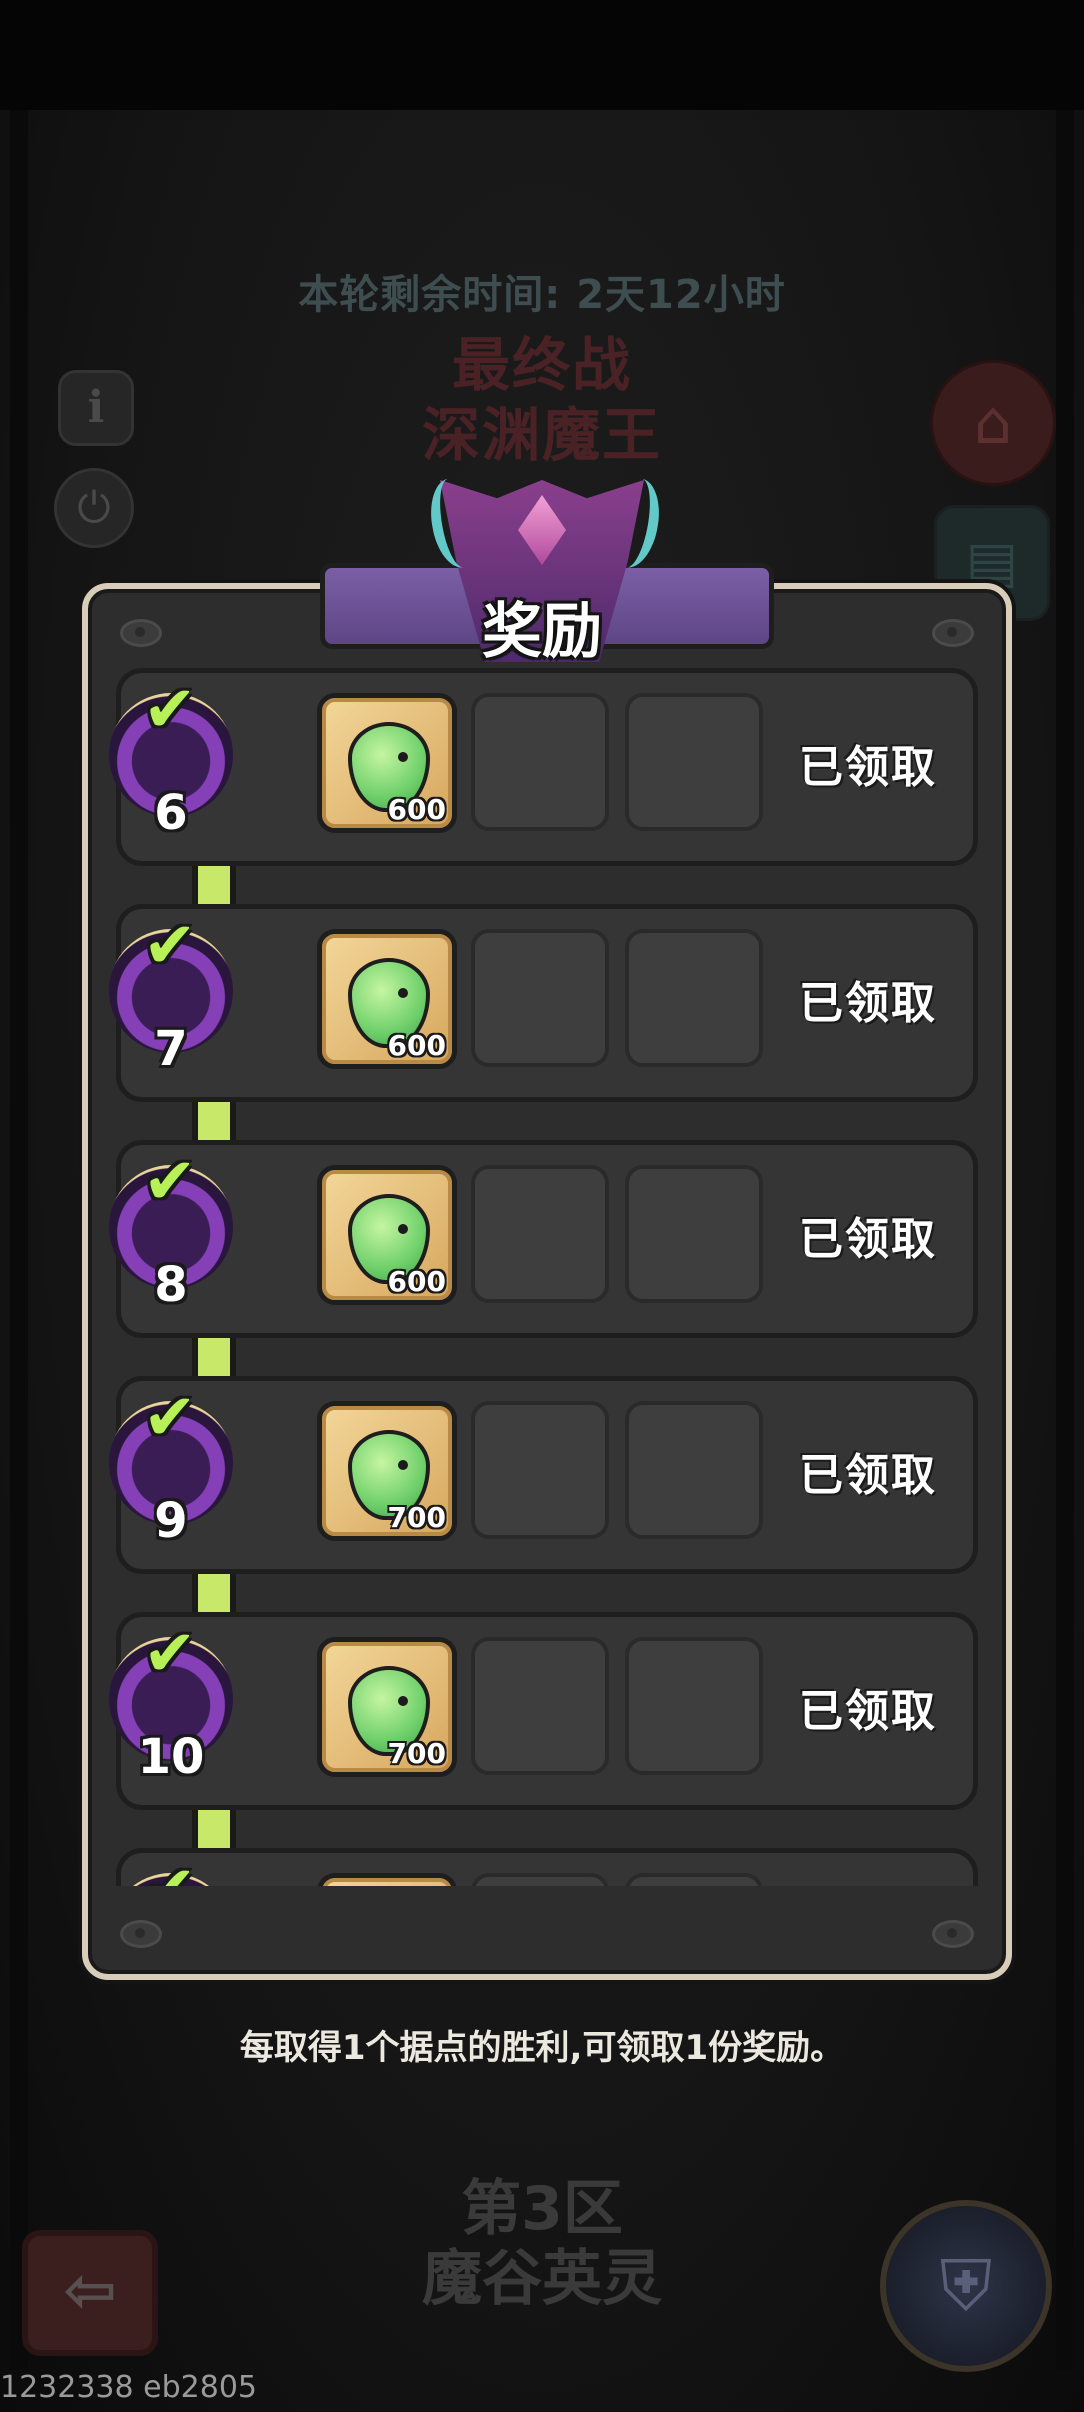  What do you see at coordinates (174, 1229) in the screenshot?
I see `stage-badge: ✔ 8` at bounding box center [174, 1229].